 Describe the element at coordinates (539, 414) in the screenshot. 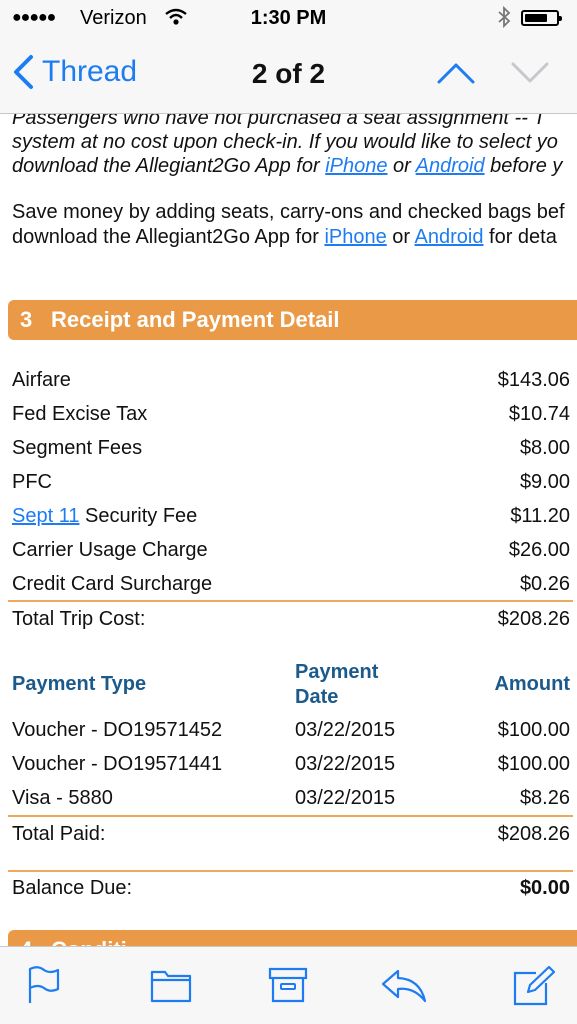

I see `charge-amount: $10.74` at that location.